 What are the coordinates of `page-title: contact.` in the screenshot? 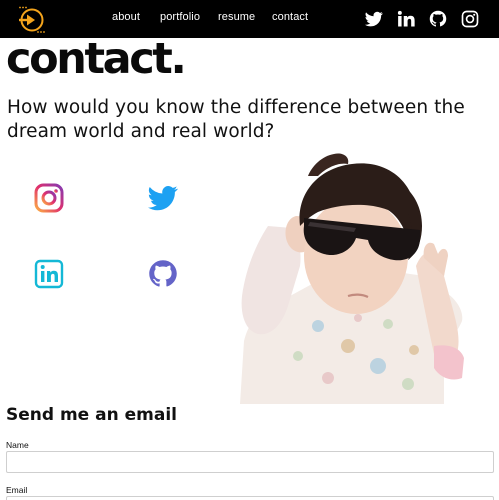 It's located at (96, 59).